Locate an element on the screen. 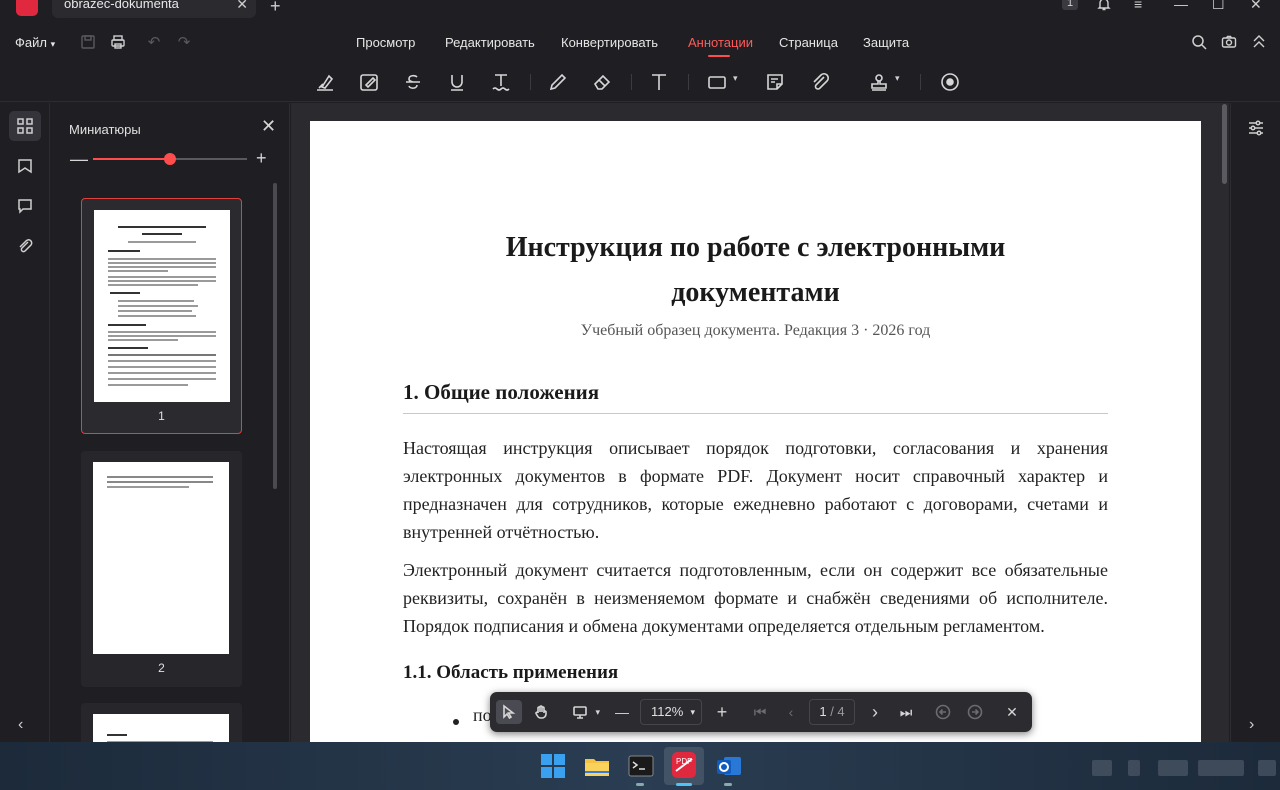 This screenshot has width=1280, height=790. thumbnail-page-1: 1 is located at coordinates (161, 316).